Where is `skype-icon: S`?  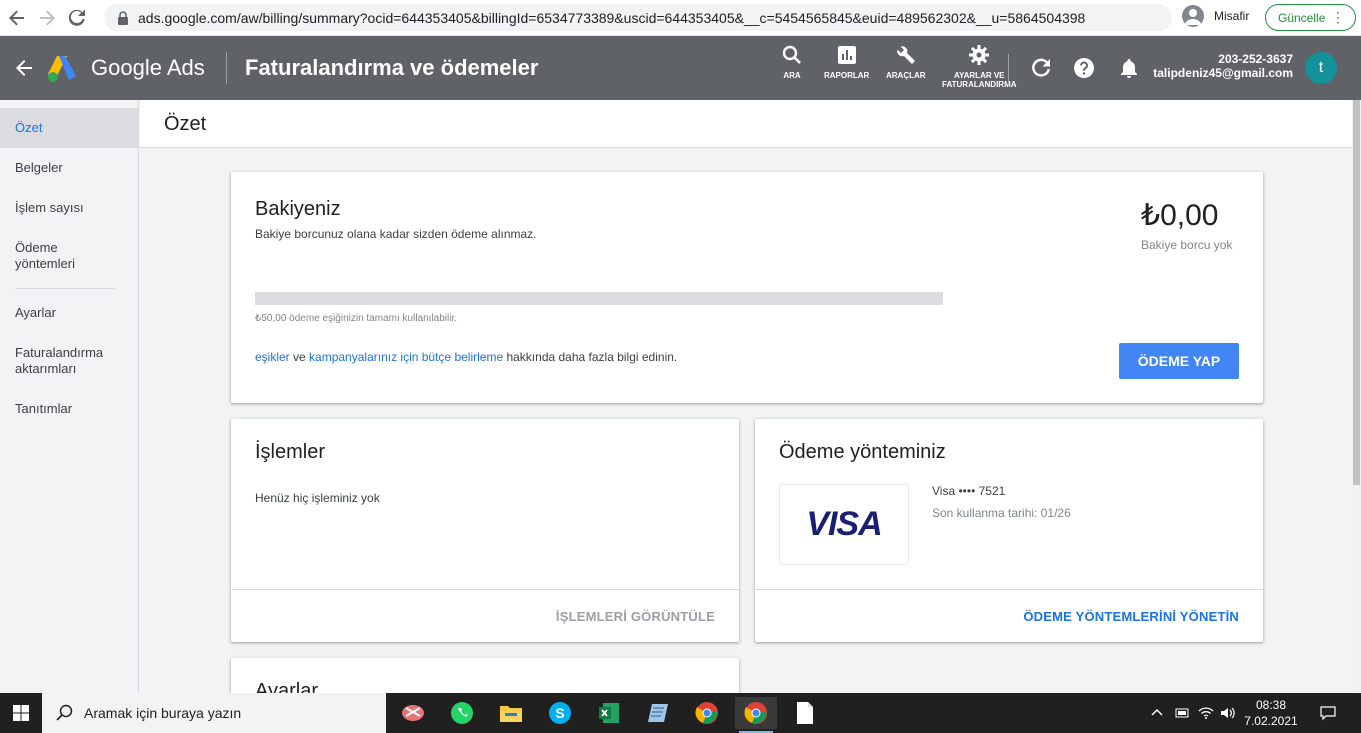
skype-icon: S is located at coordinates (560, 713).